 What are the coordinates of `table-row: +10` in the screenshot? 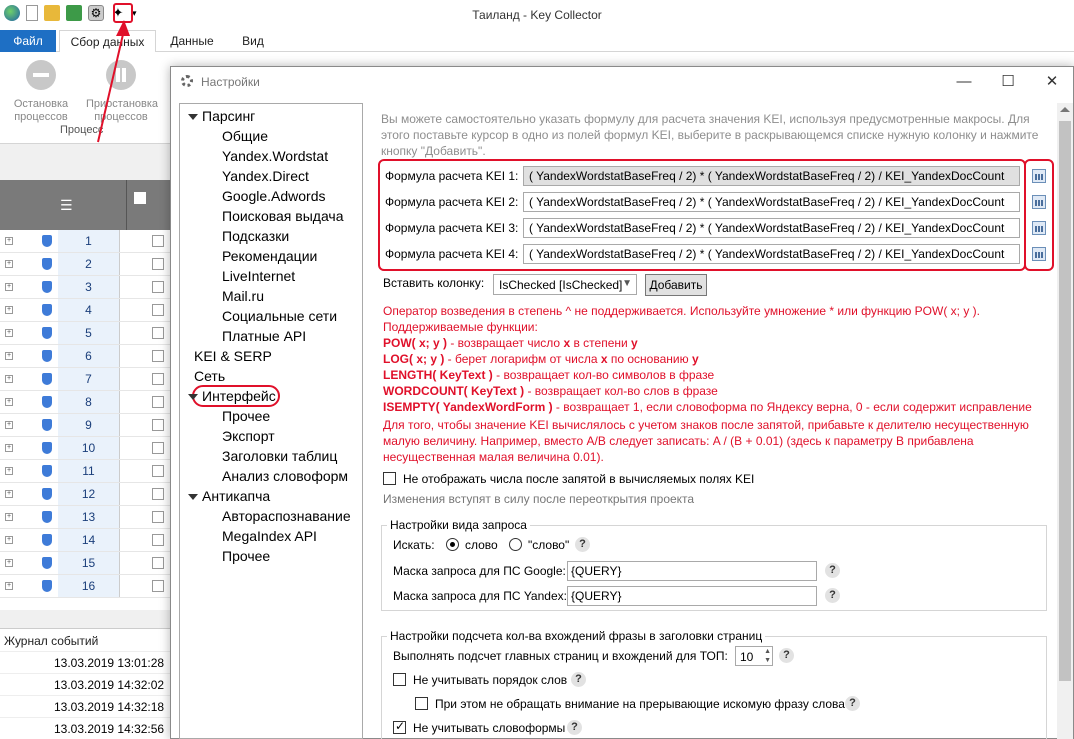 It's located at (87, 448).